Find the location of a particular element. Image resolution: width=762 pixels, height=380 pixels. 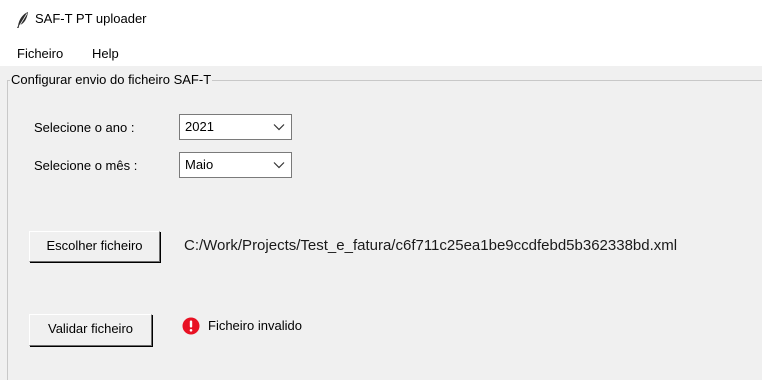

menu-bar: Ficheiro Help is located at coordinates (381, 53).